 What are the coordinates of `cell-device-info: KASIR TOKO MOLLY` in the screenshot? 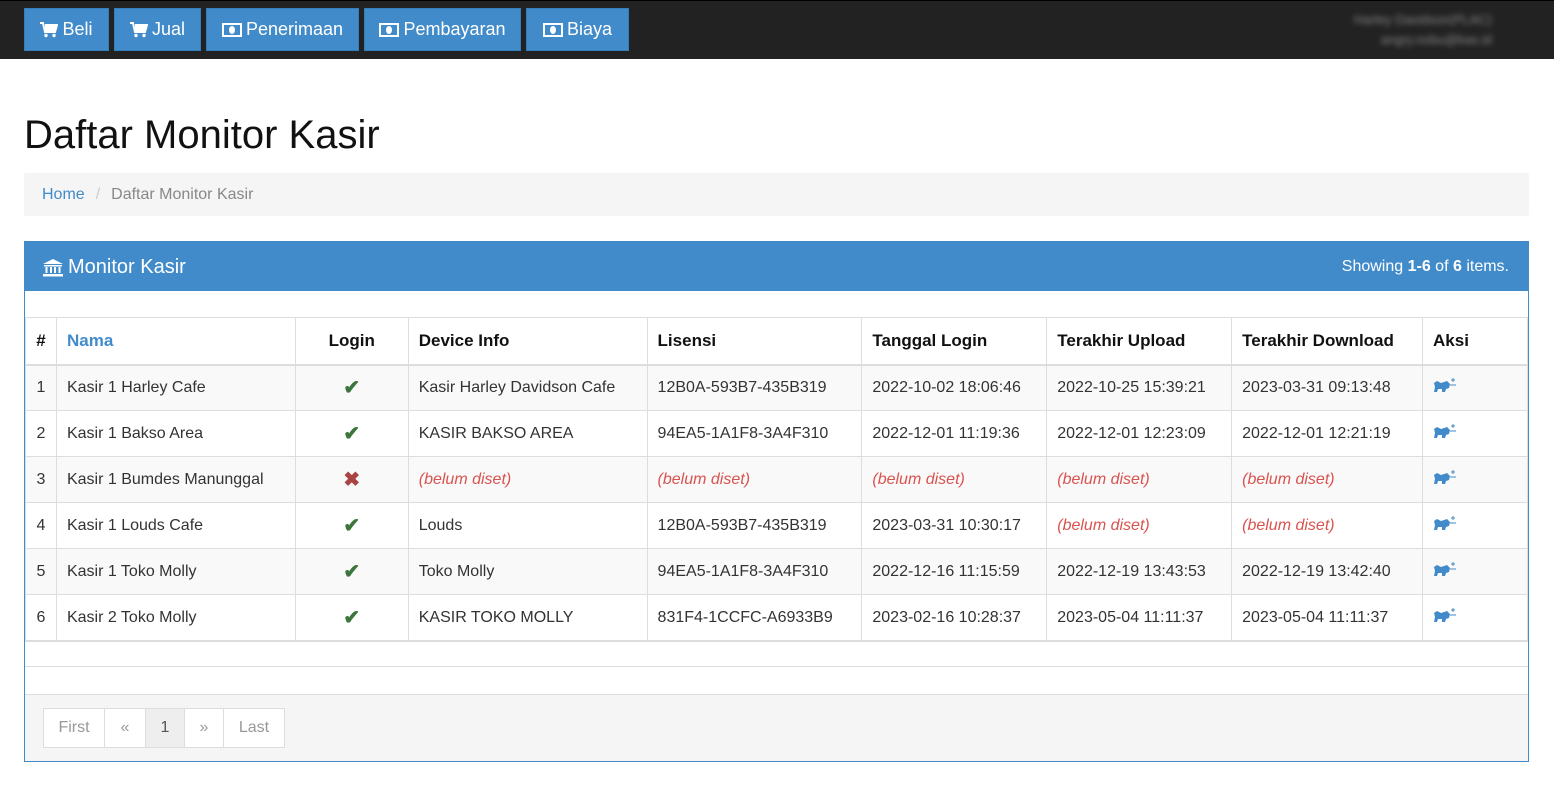 It's located at (527, 617).